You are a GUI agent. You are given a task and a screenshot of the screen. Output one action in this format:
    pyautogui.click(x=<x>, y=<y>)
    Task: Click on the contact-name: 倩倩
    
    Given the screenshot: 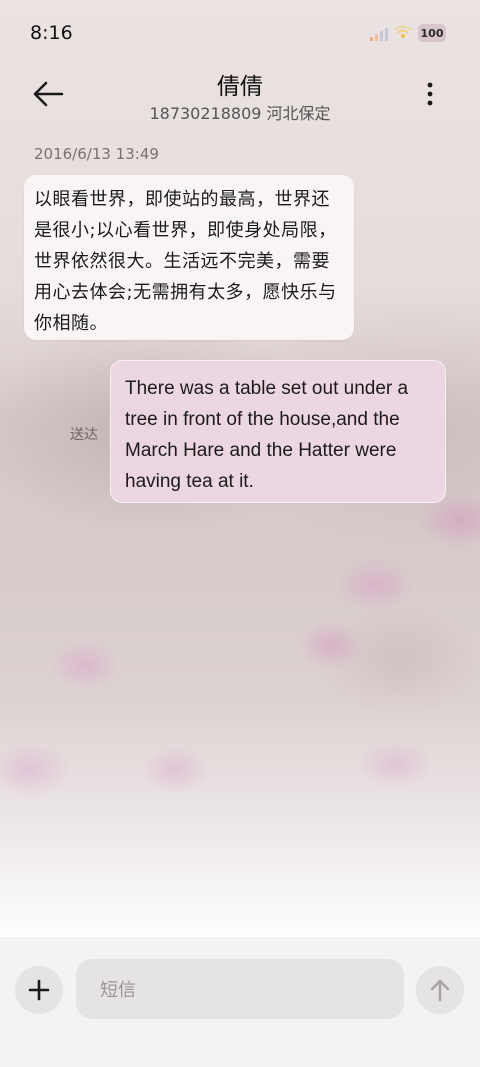 What is the action you would take?
    pyautogui.click(x=240, y=87)
    